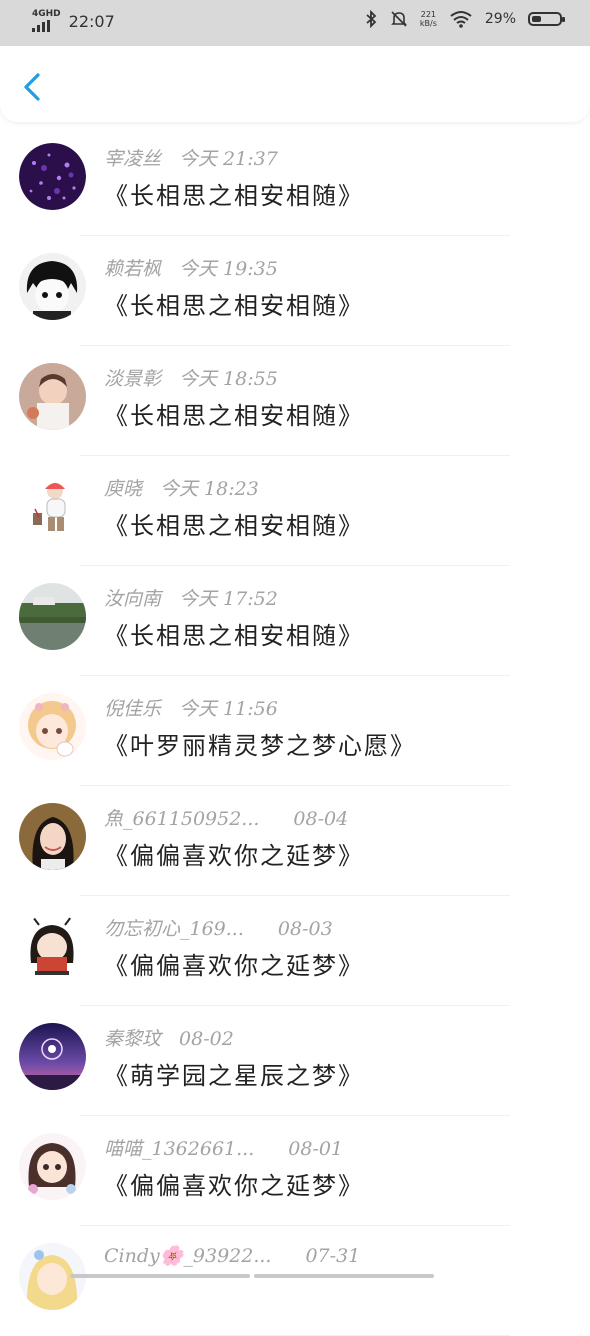 This screenshot has width=590, height=1336. I want to click on clock: 22:07, so click(92, 21).